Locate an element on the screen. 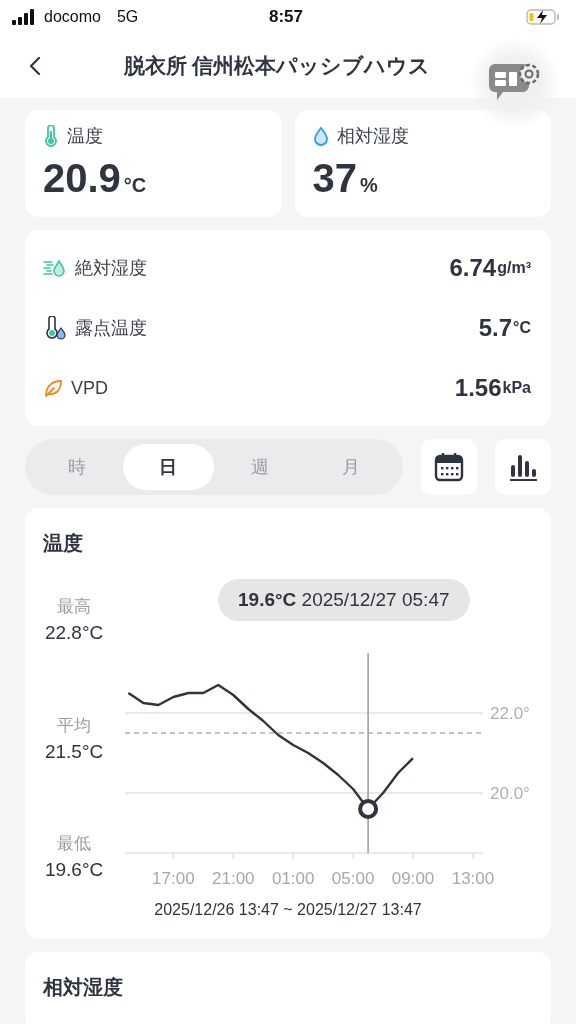 Image resolution: width=576 pixels, height=1024 pixels. calendar-icon is located at coordinates (449, 467).